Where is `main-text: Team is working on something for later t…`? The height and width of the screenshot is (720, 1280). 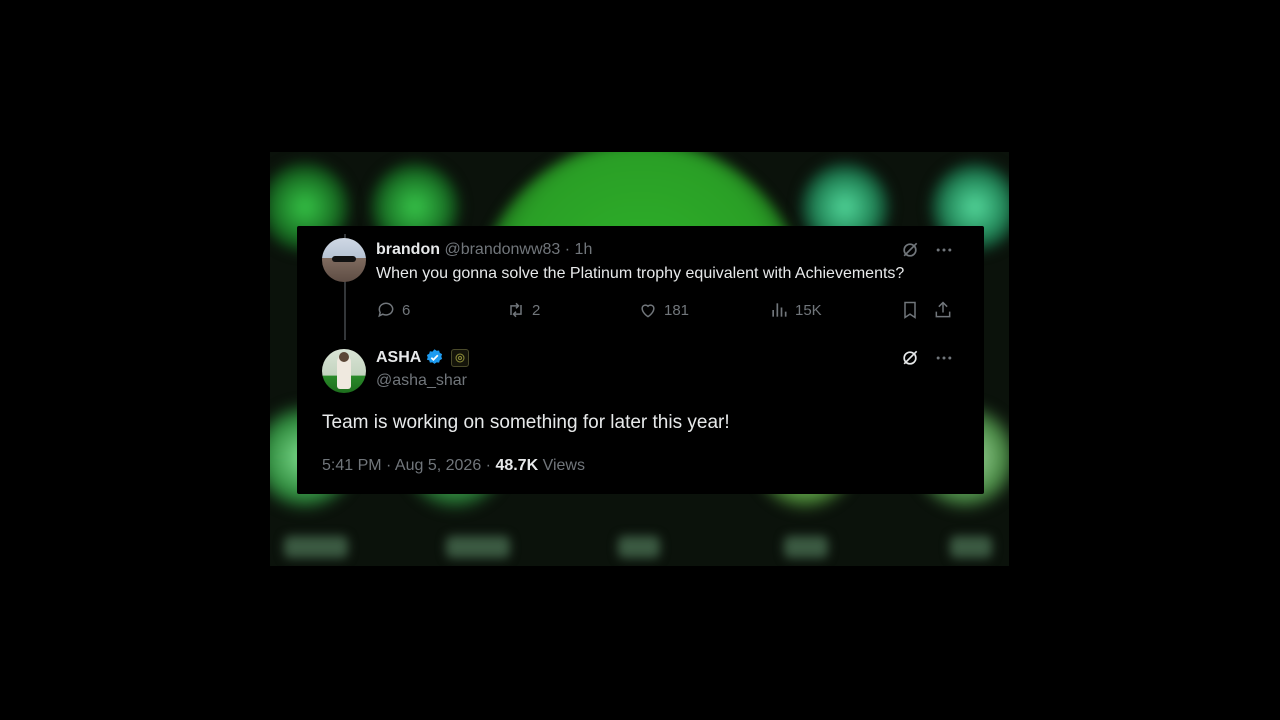
main-text: Team is working on something for later t… is located at coordinates (526, 422).